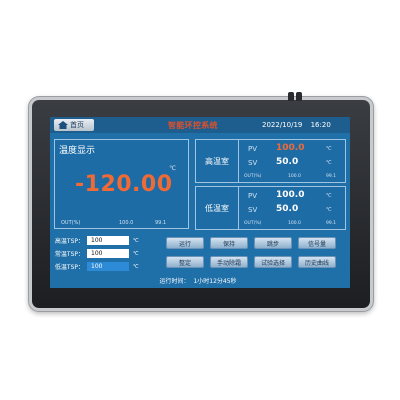 Image resolution: width=400 pixels, height=400 pixels. What do you see at coordinates (185, 262) in the screenshot?
I see `settings-button: 整定` at bounding box center [185, 262].